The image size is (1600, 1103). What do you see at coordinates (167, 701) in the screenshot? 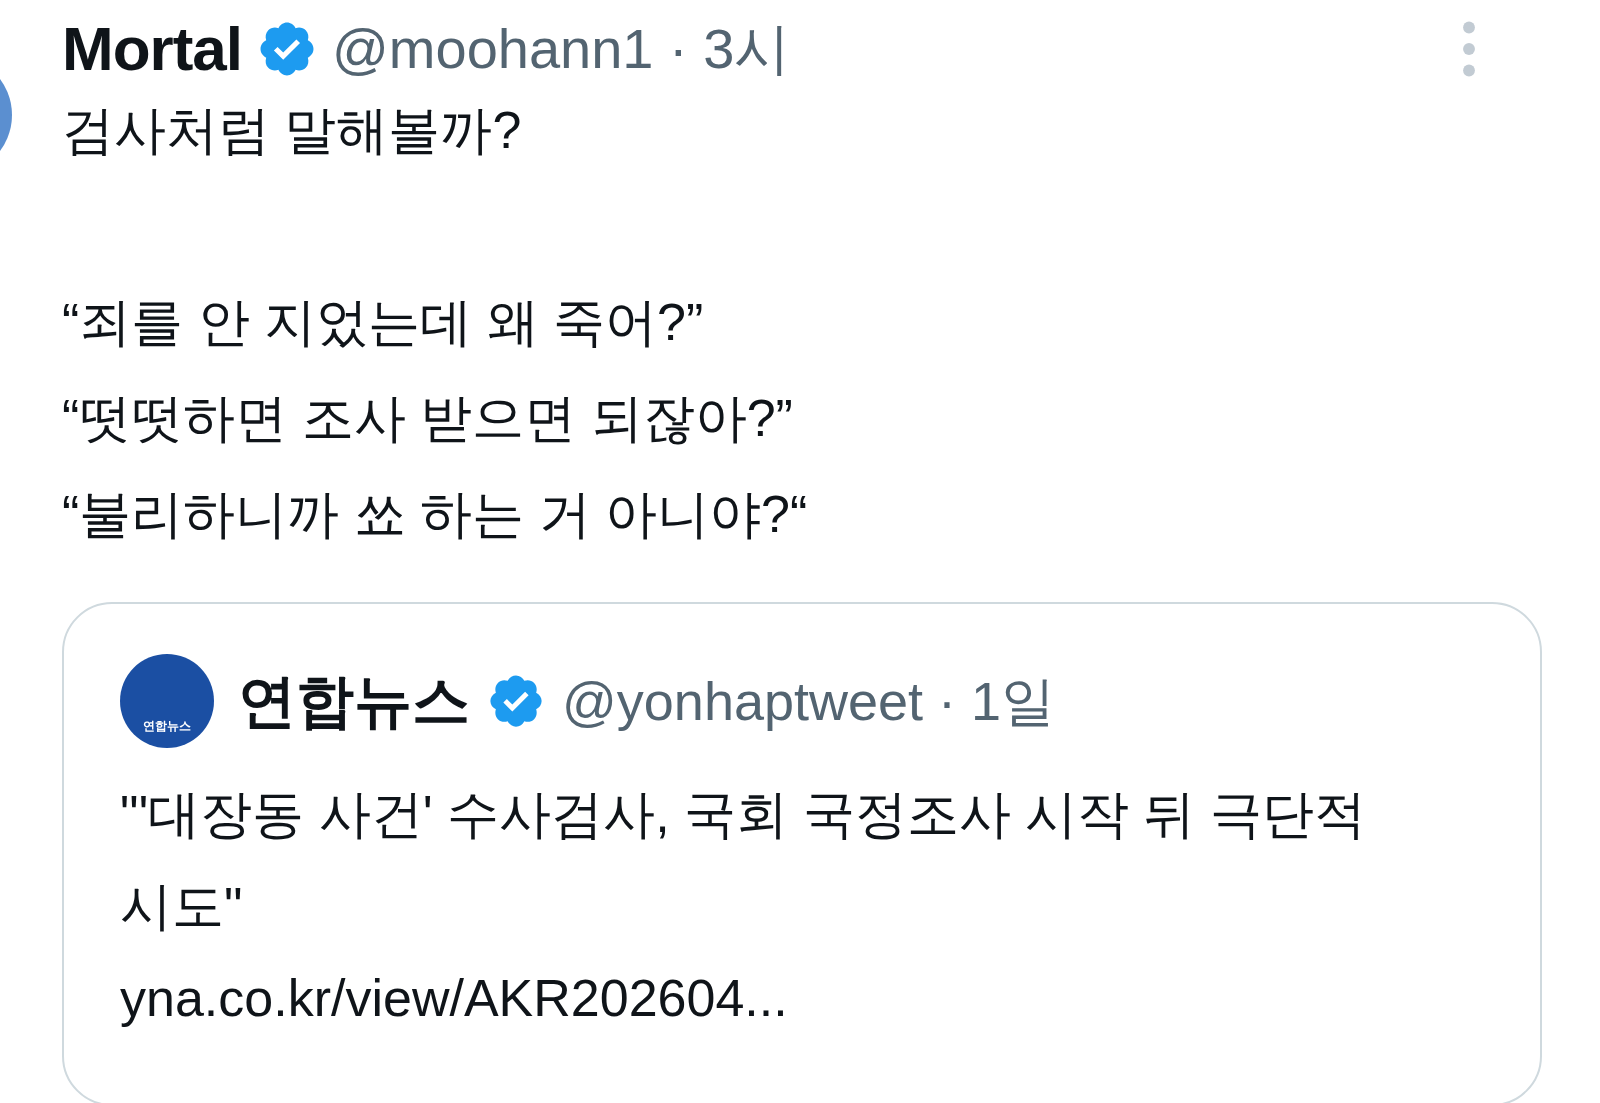
I see `news-logo: 연합뉴스` at bounding box center [167, 701].